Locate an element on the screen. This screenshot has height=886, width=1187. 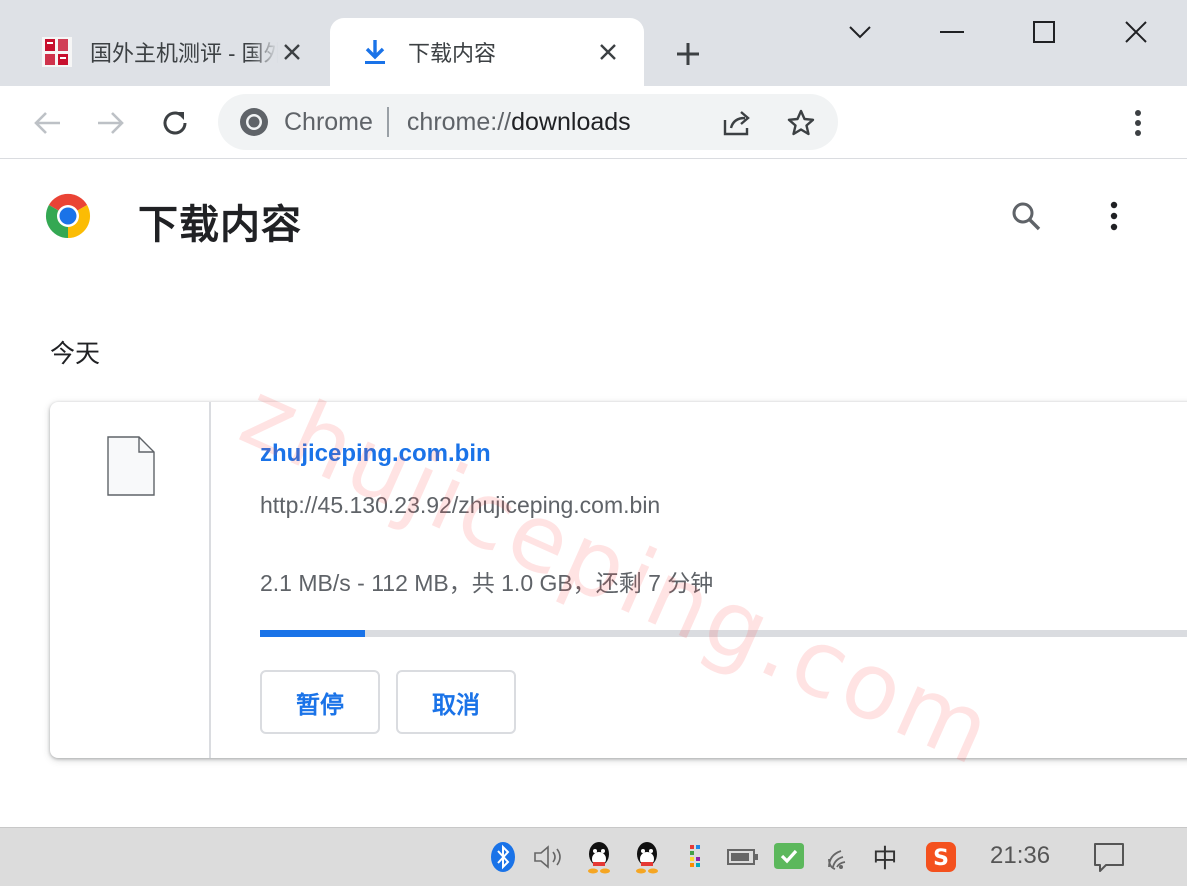
clock: 21:36 is located at coordinates (1020, 855).